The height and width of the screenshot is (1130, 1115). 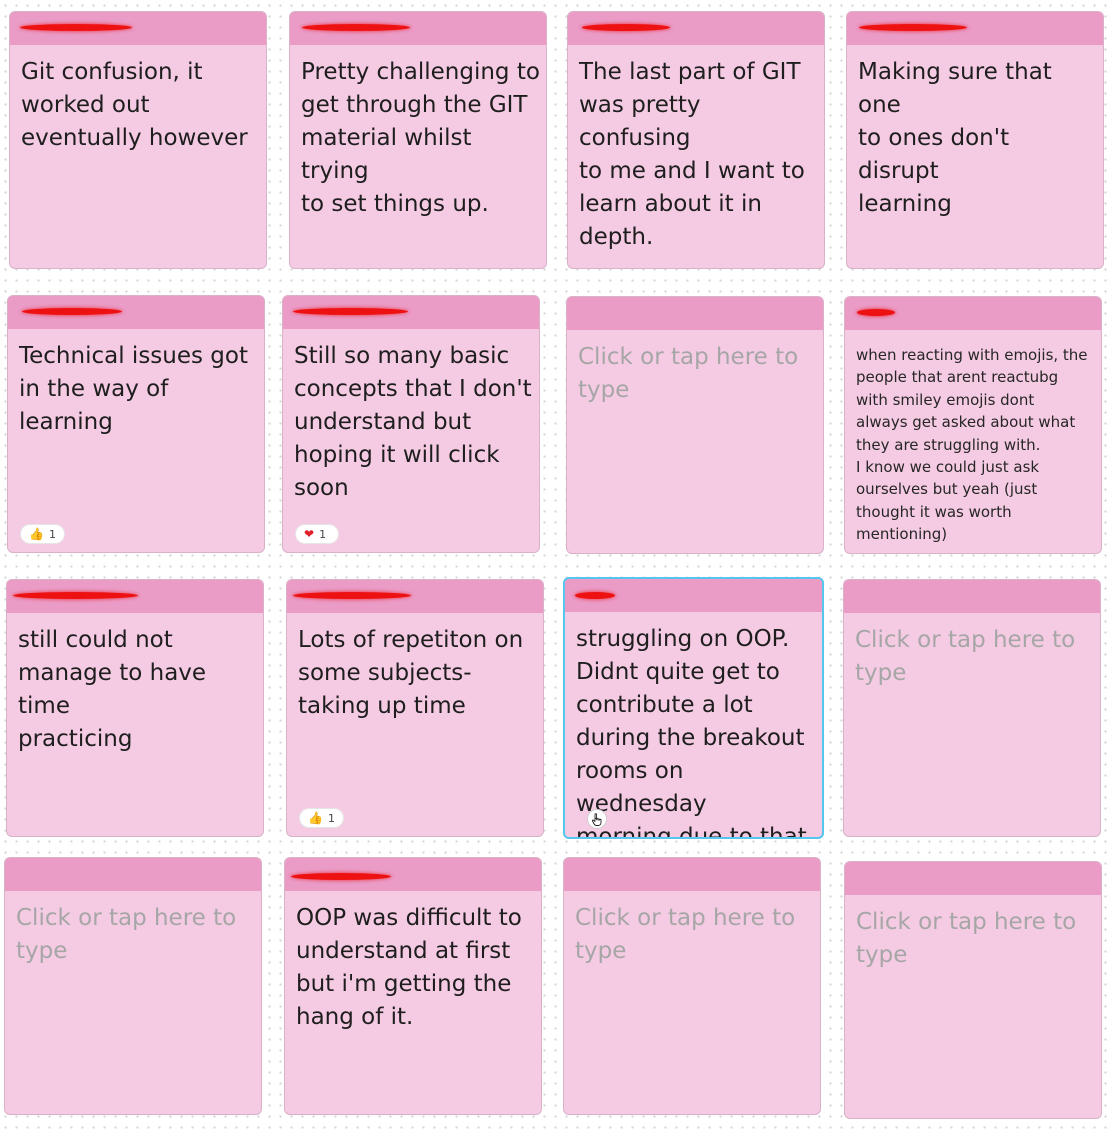 I want to click on hand-pointer-icon, so click(x=596, y=819).